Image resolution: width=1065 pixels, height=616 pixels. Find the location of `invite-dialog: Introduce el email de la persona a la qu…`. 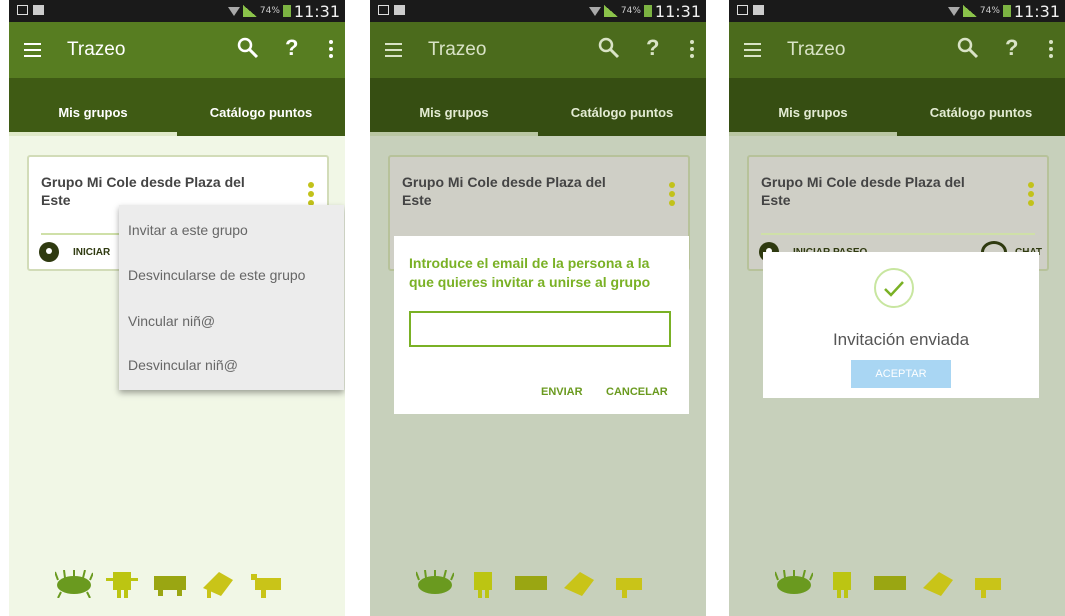

invite-dialog: Introduce el email de la persona a la qu… is located at coordinates (541, 325).